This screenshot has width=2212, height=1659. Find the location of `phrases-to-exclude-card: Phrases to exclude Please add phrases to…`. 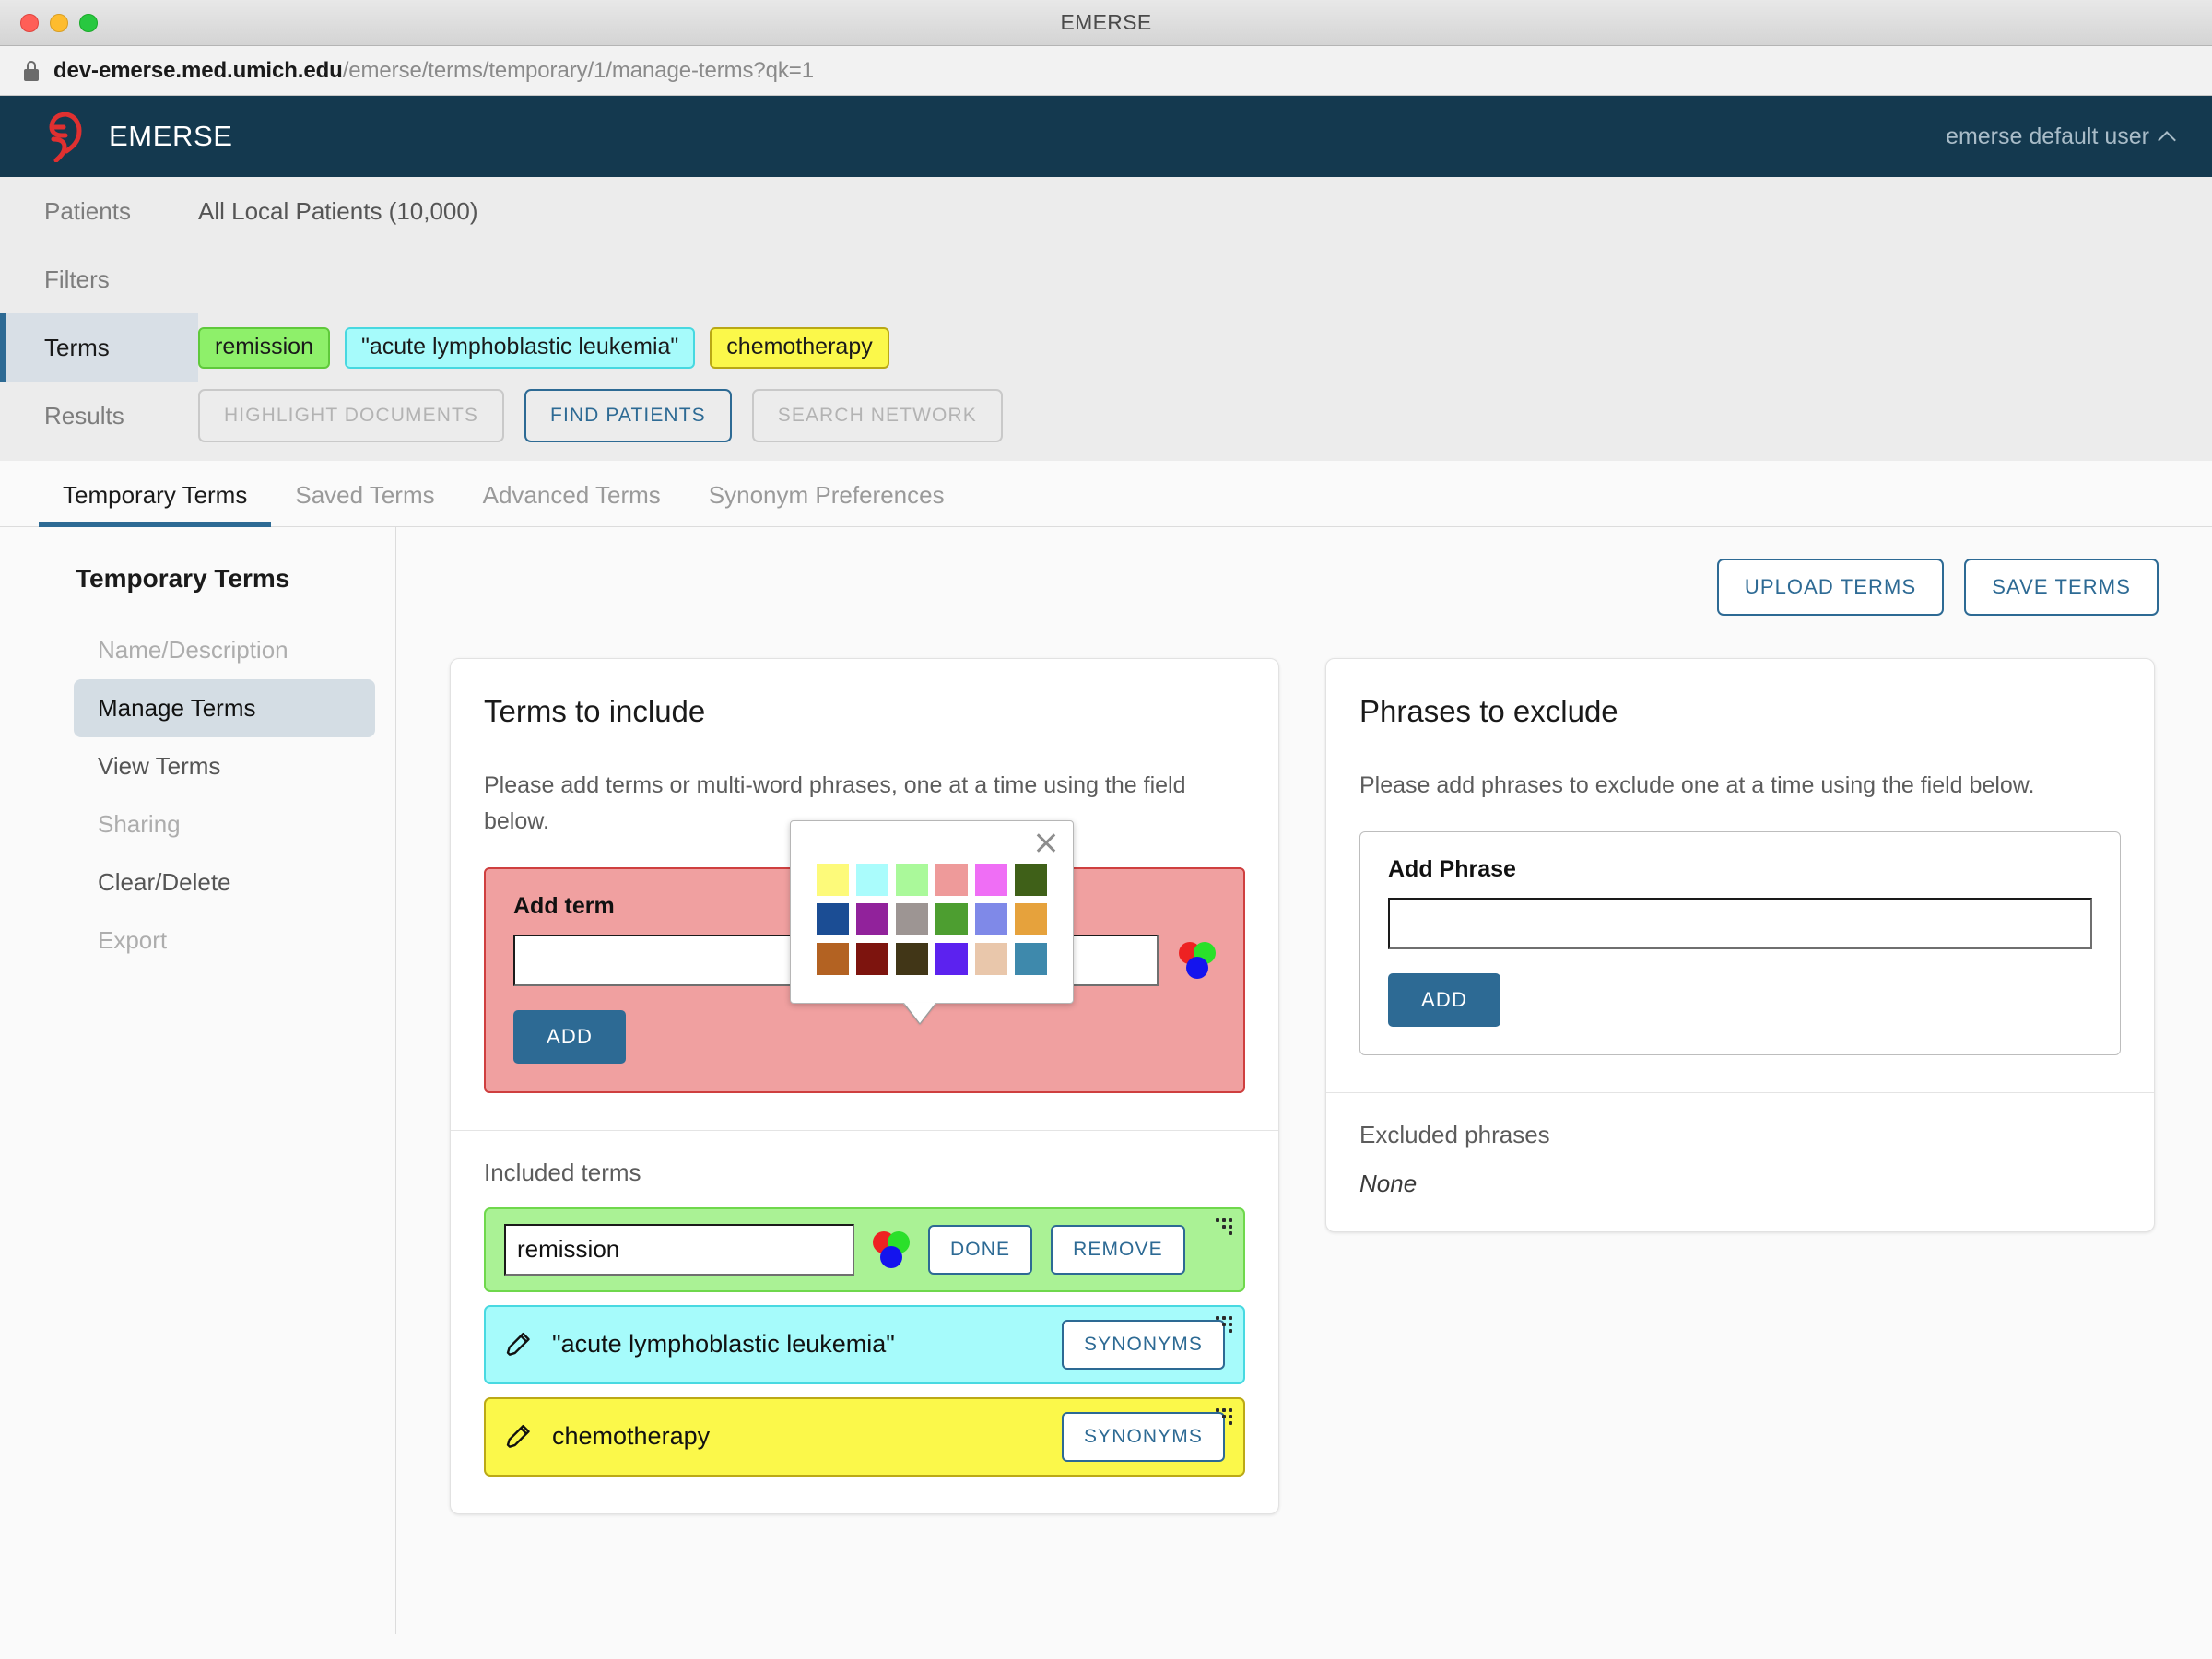

phrases-to-exclude-card: Phrases to exclude Please add phrases to… is located at coordinates (1740, 945).